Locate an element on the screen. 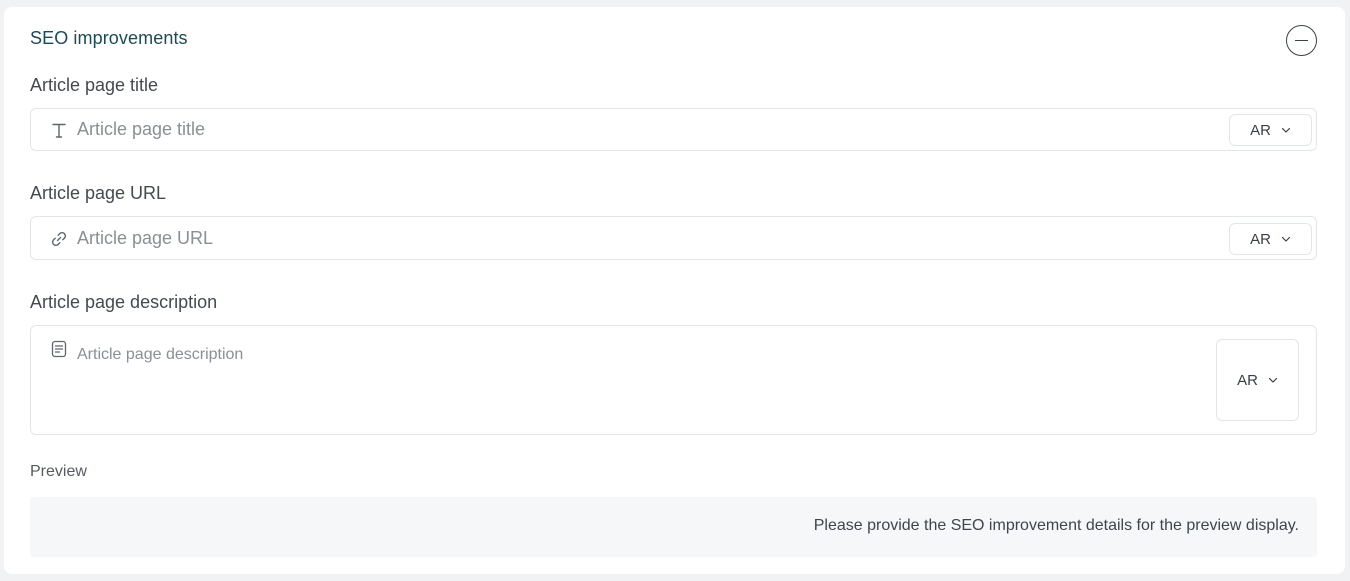 Image resolution: width=1350 pixels, height=581 pixels. text-icon is located at coordinates (59, 130).